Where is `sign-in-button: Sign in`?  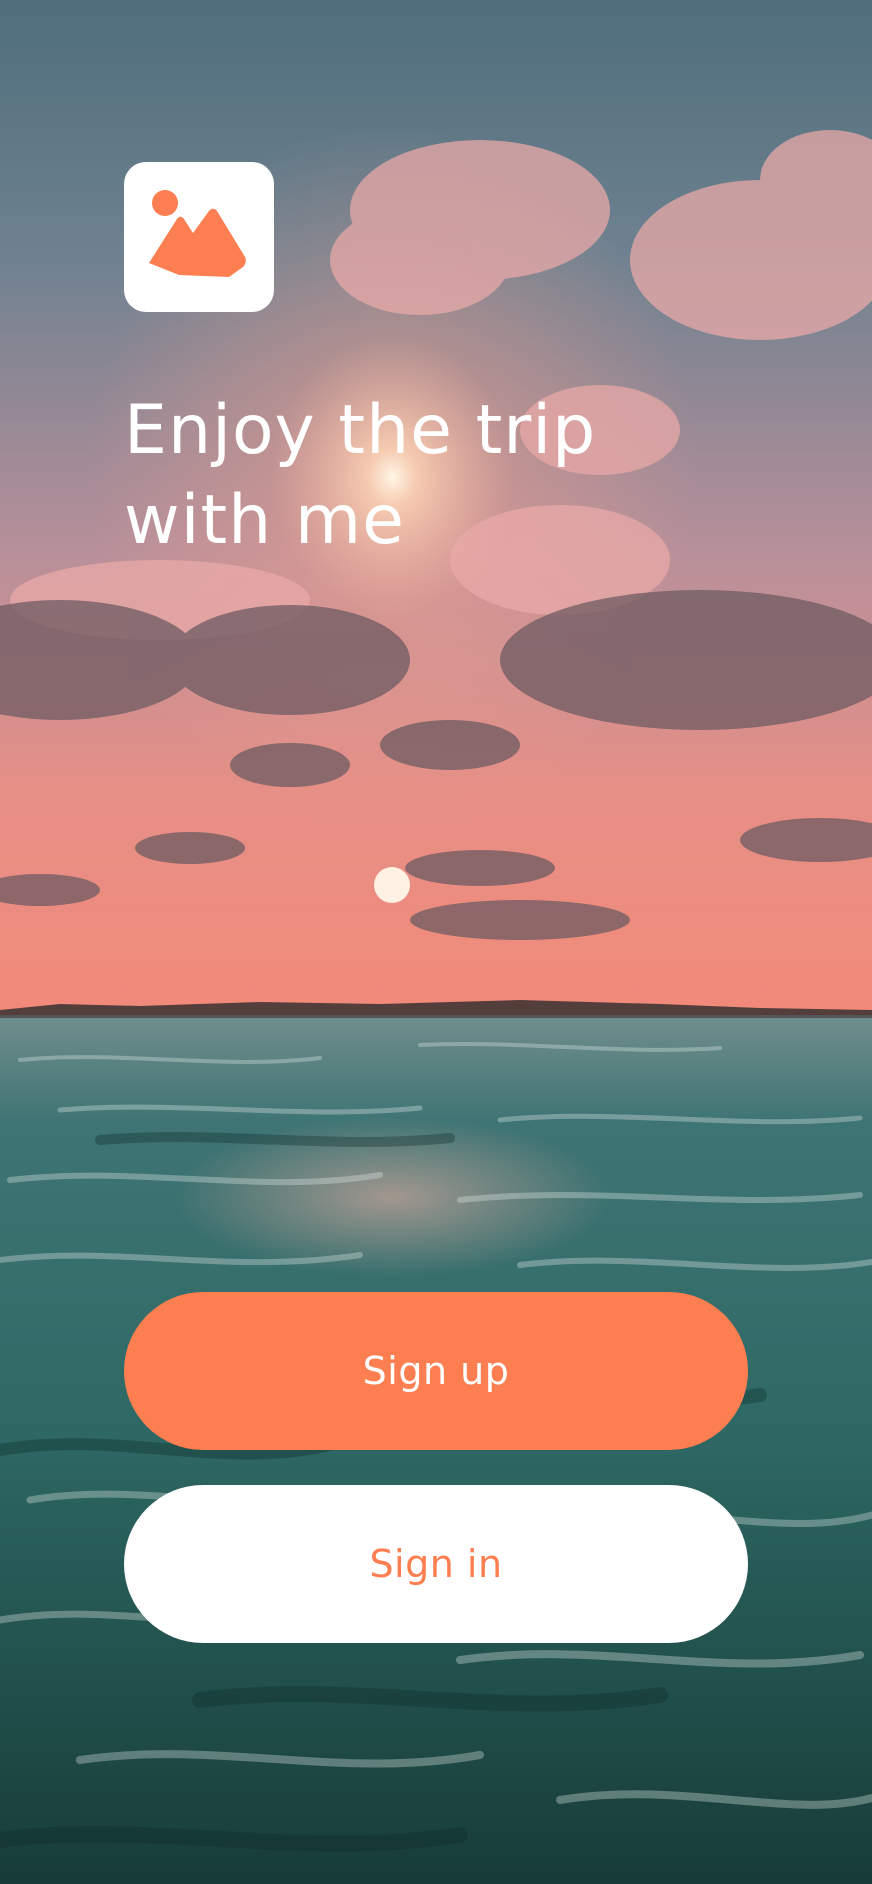
sign-in-button: Sign in is located at coordinates (436, 1564).